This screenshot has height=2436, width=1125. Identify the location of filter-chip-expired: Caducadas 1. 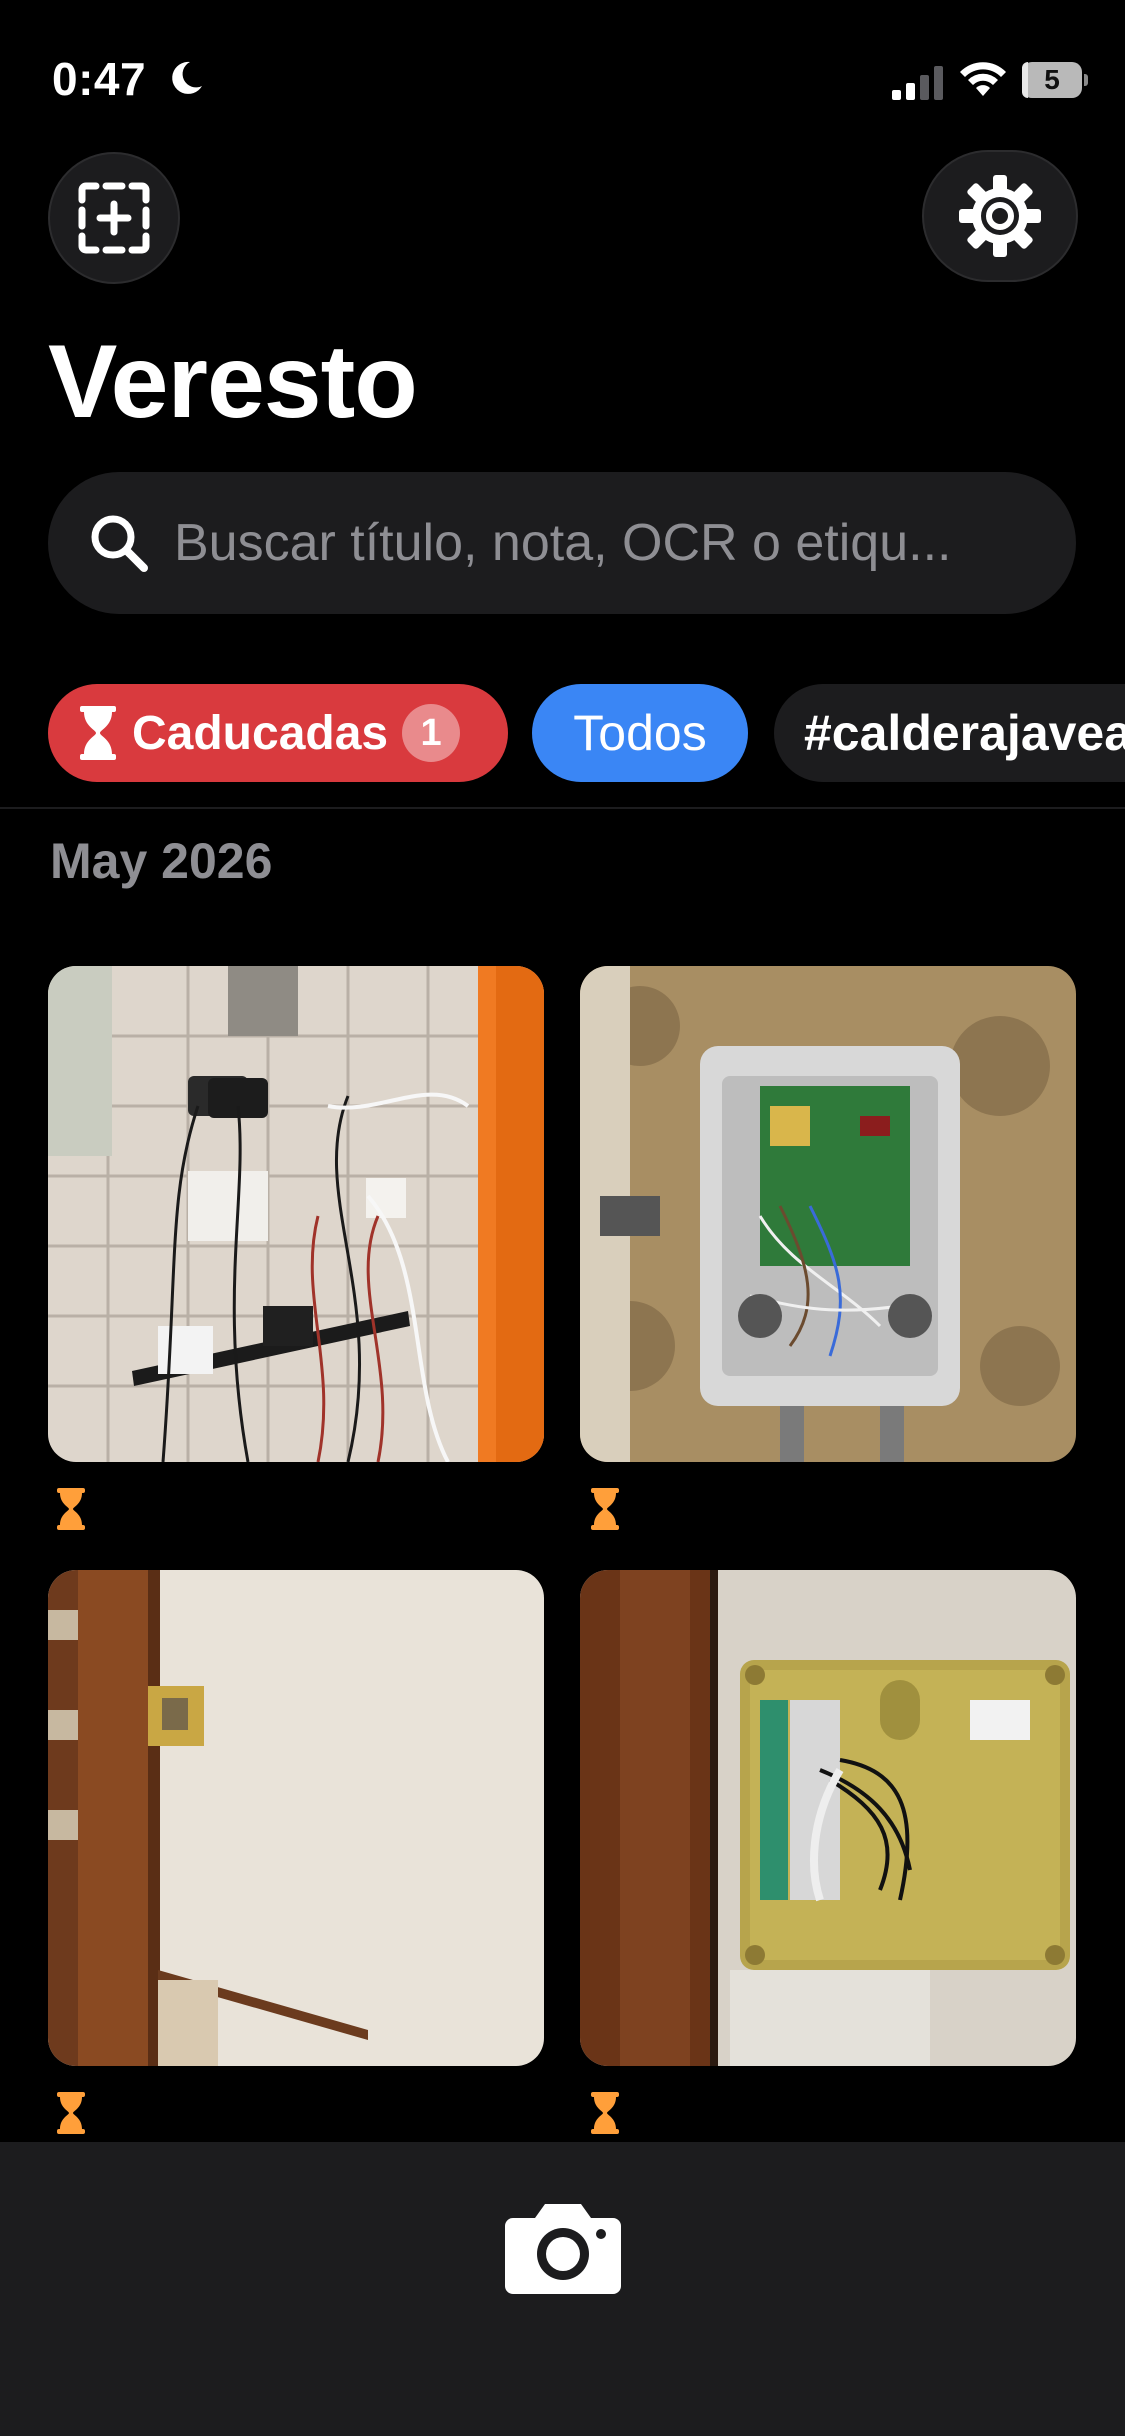
(278, 733).